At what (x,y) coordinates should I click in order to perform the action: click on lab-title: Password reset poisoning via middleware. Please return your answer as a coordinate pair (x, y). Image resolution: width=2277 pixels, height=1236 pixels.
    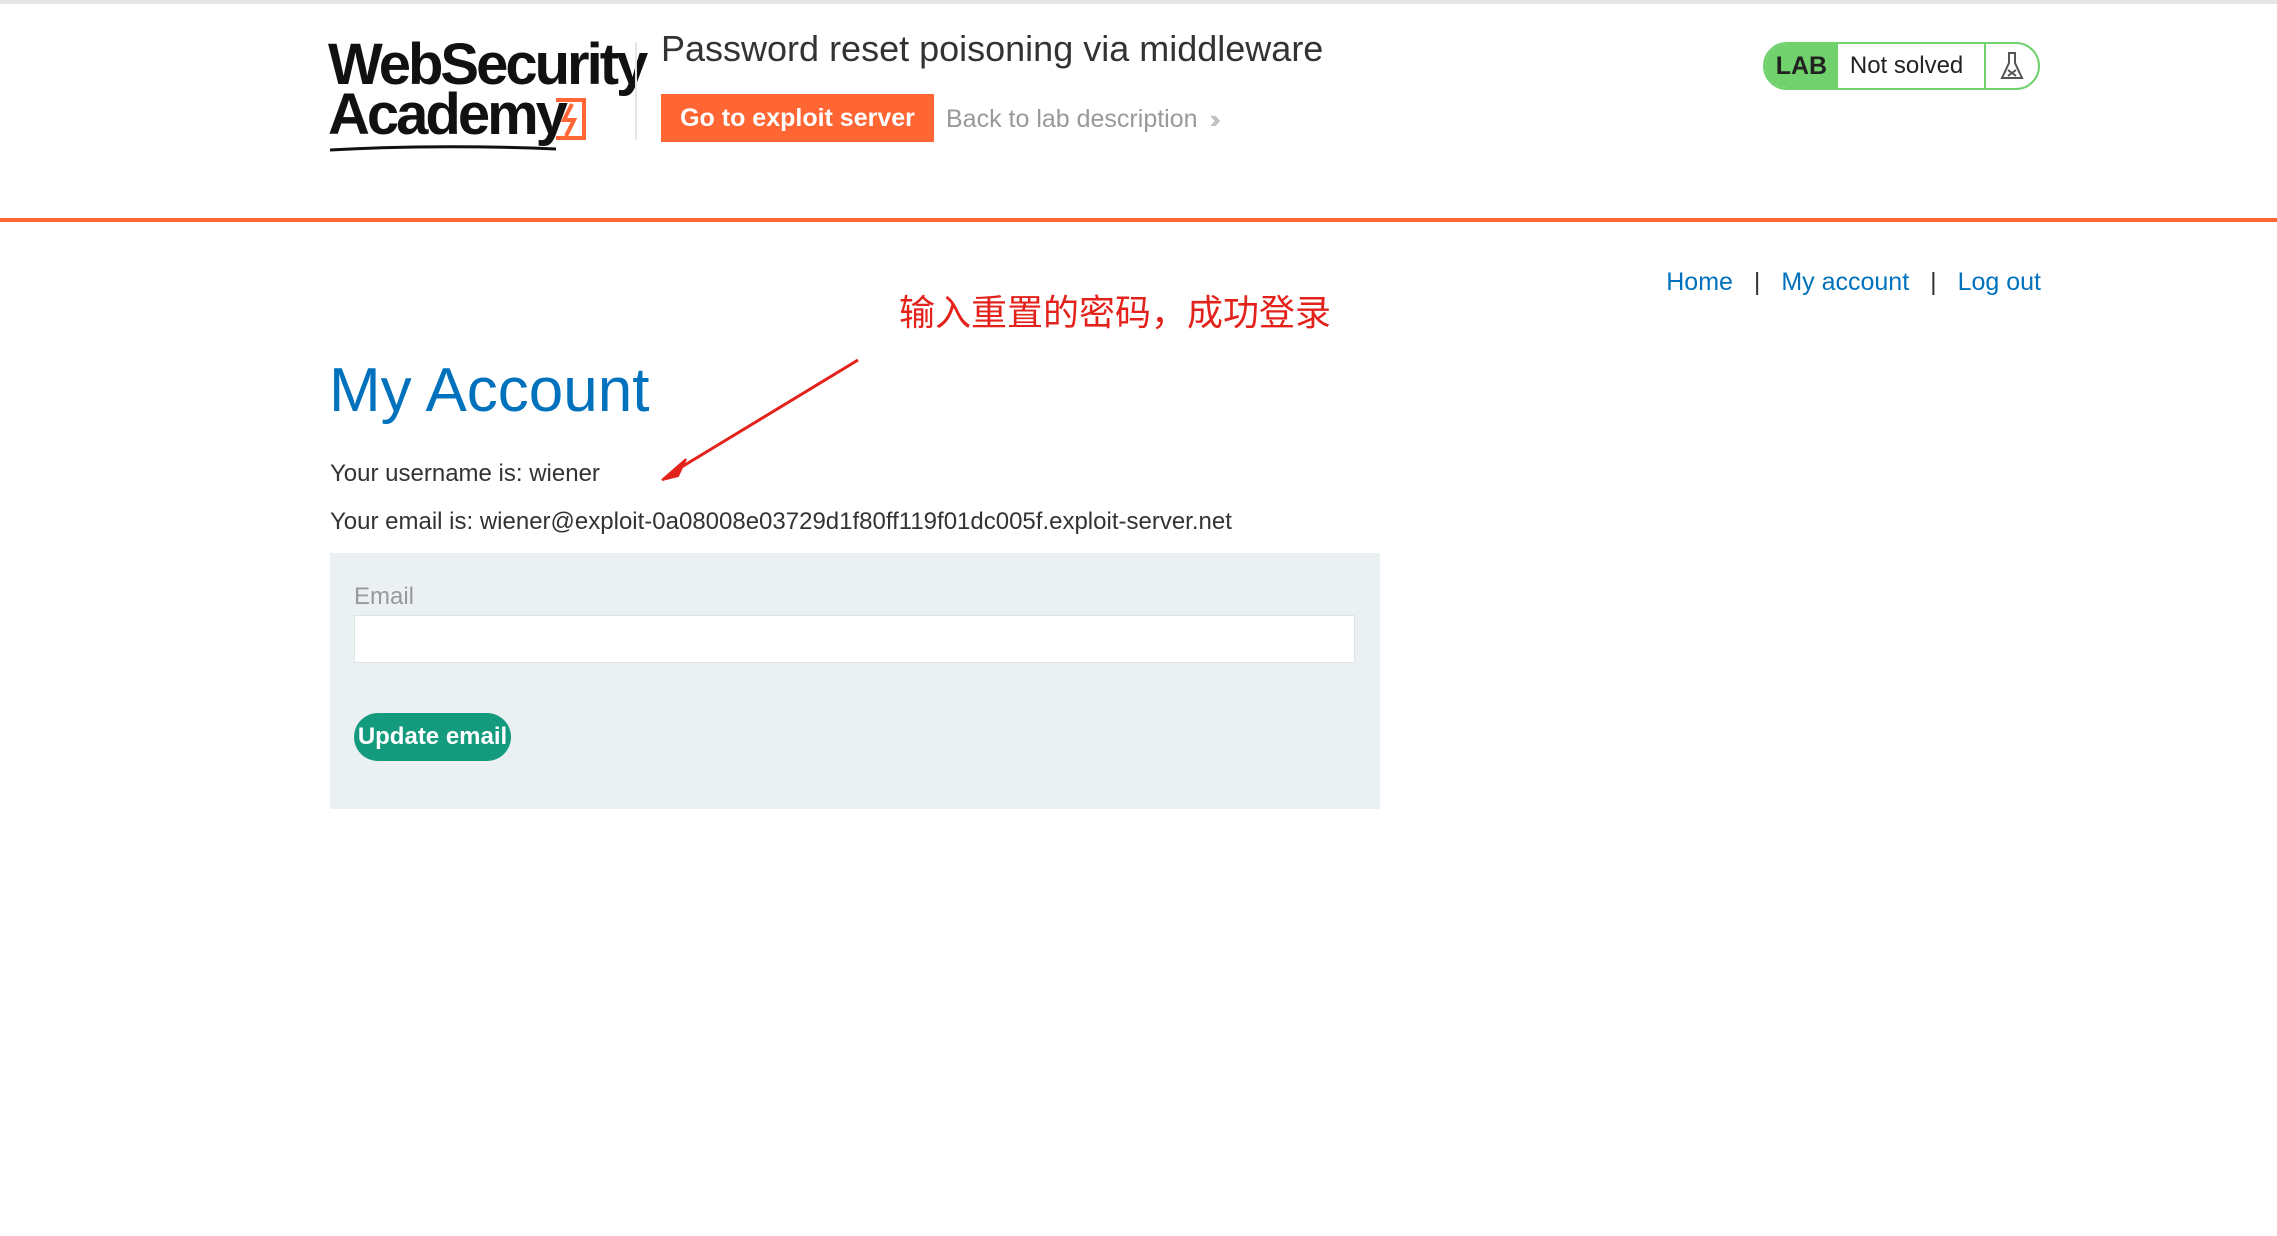
    Looking at the image, I should click on (992, 48).